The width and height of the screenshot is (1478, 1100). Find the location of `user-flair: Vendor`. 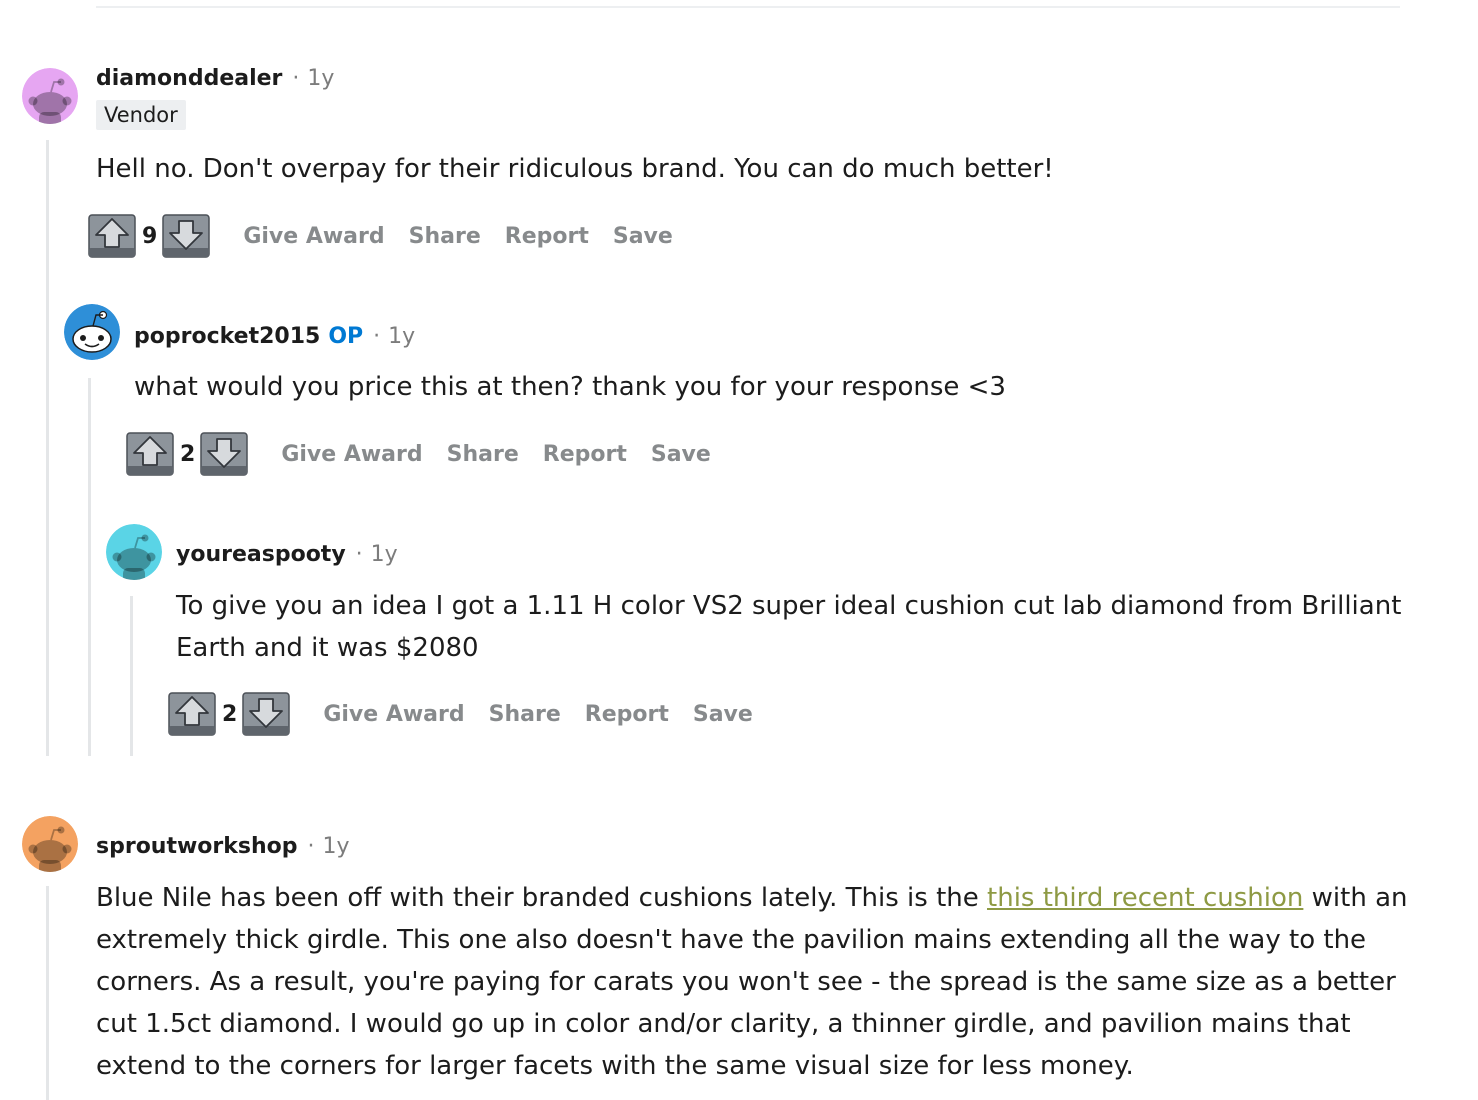

user-flair: Vendor is located at coordinates (141, 115).